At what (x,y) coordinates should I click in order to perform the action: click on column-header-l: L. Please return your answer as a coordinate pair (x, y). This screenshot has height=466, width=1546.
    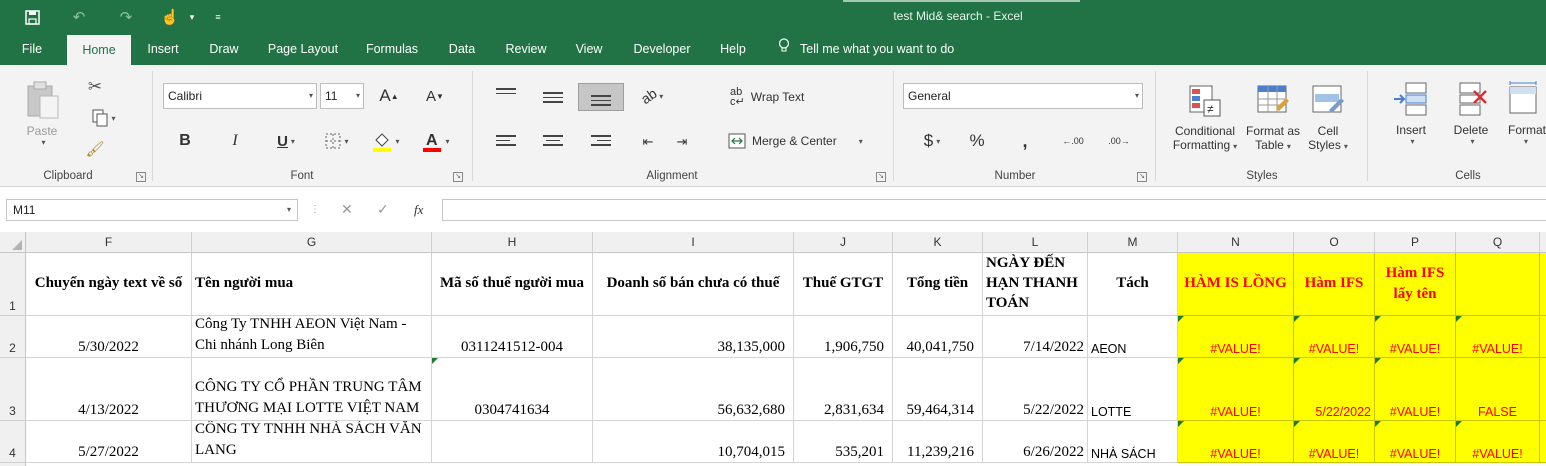
    Looking at the image, I should click on (1035, 242).